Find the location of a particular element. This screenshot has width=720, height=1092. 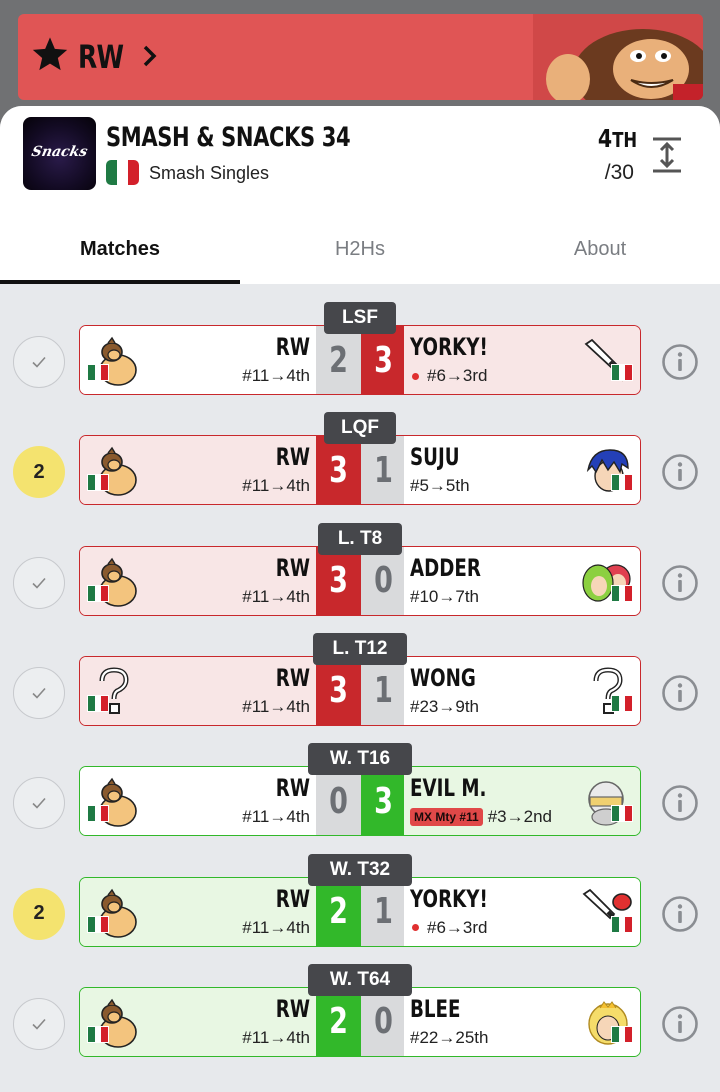

opponent-seed-line: #23→9th is located at coordinates (444, 707).